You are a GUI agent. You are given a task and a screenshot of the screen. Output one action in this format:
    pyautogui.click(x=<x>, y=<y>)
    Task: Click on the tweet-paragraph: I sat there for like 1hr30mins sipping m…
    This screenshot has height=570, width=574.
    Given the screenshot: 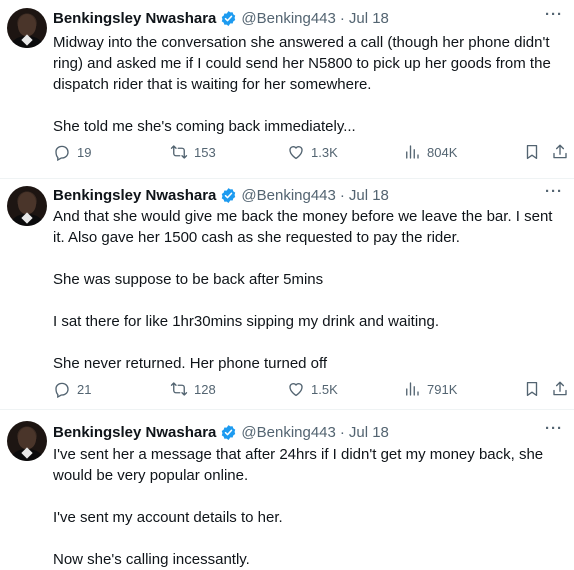 What is the action you would take?
    pyautogui.click(x=246, y=321)
    